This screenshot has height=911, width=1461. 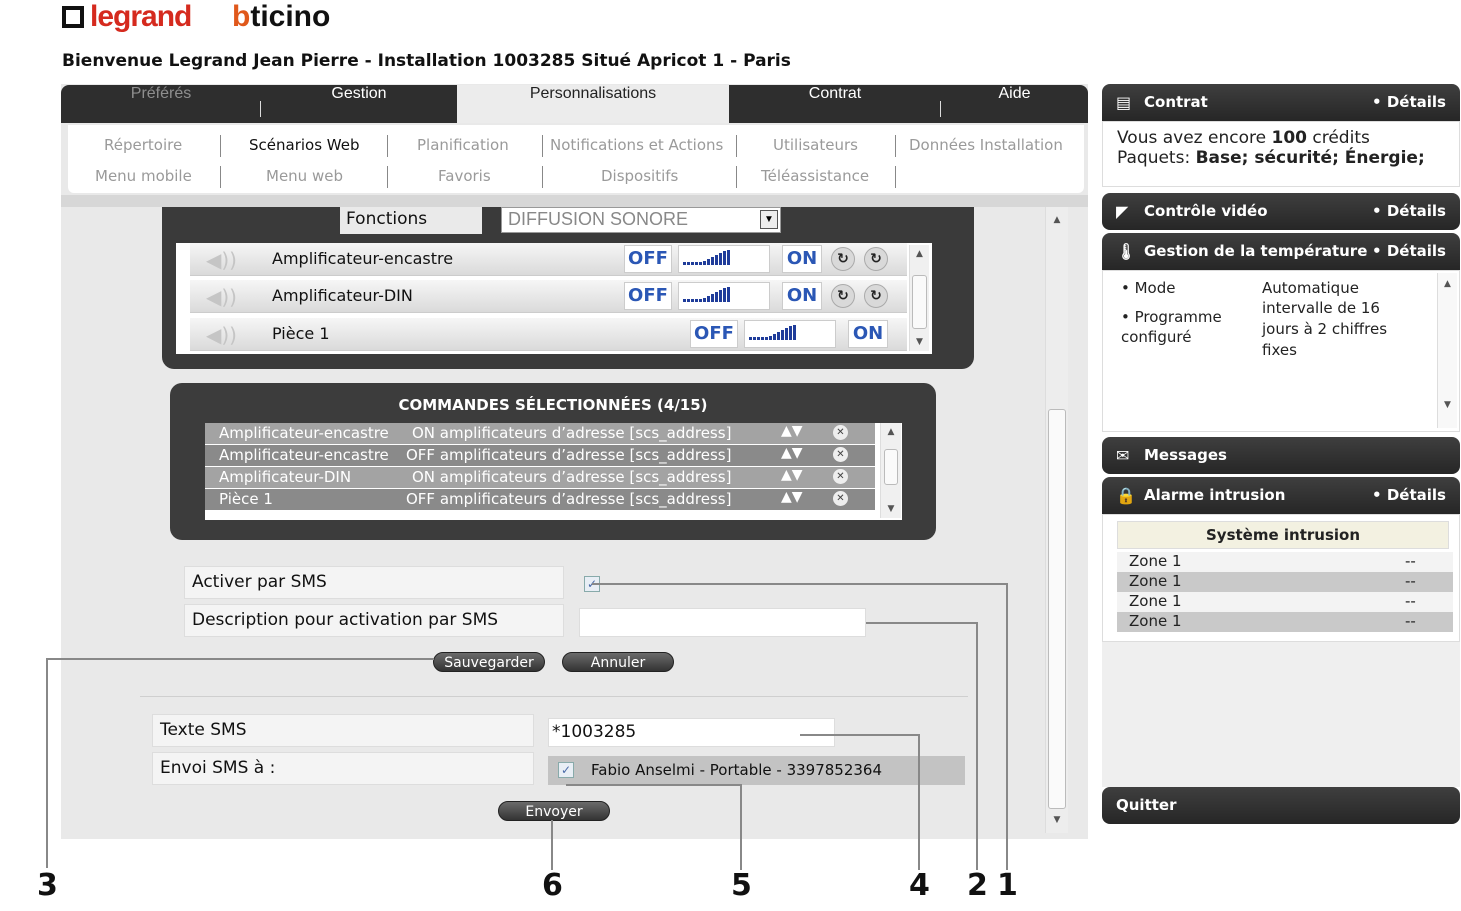 I want to click on zone-name: Zone 1, so click(x=1155, y=621).